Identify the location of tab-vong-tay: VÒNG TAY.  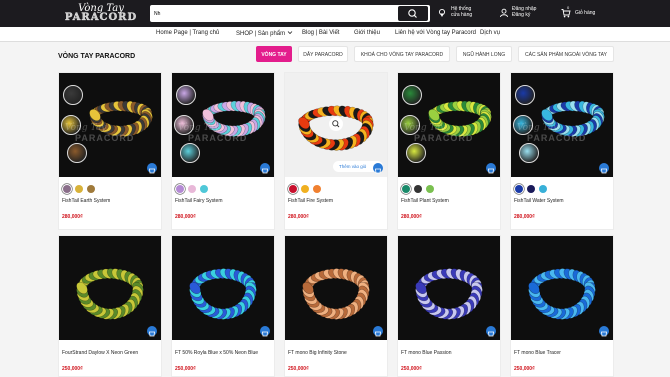
(274, 54).